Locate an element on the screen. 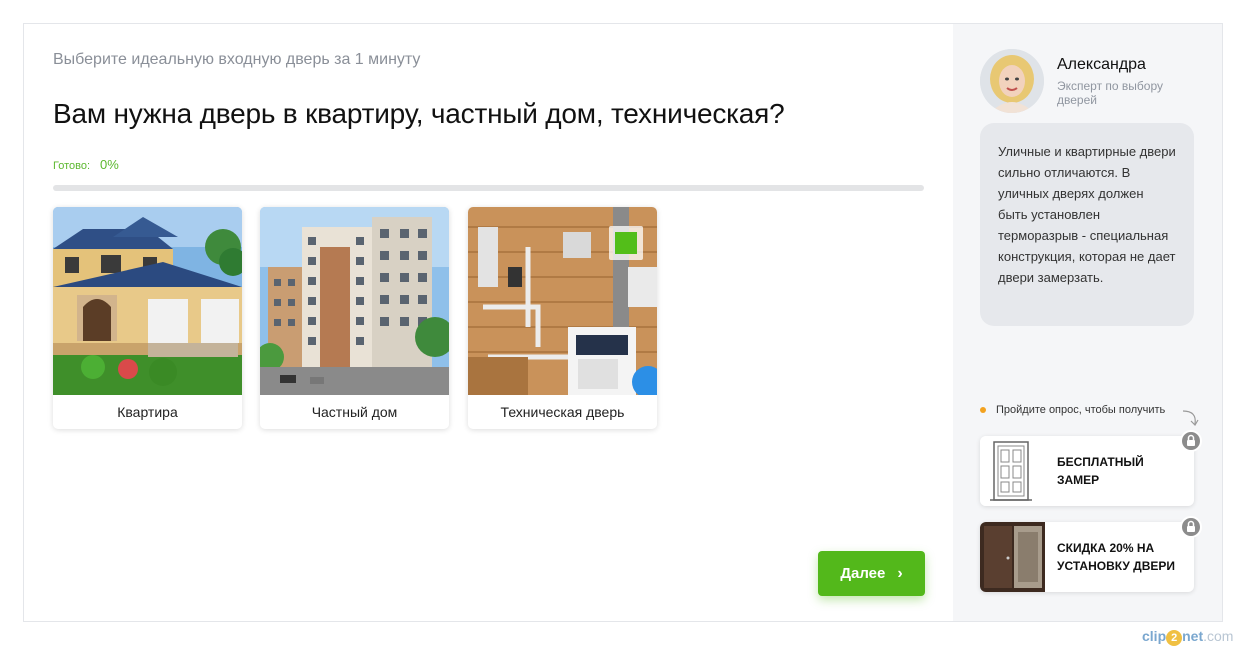  progress-bar is located at coordinates (488, 188).